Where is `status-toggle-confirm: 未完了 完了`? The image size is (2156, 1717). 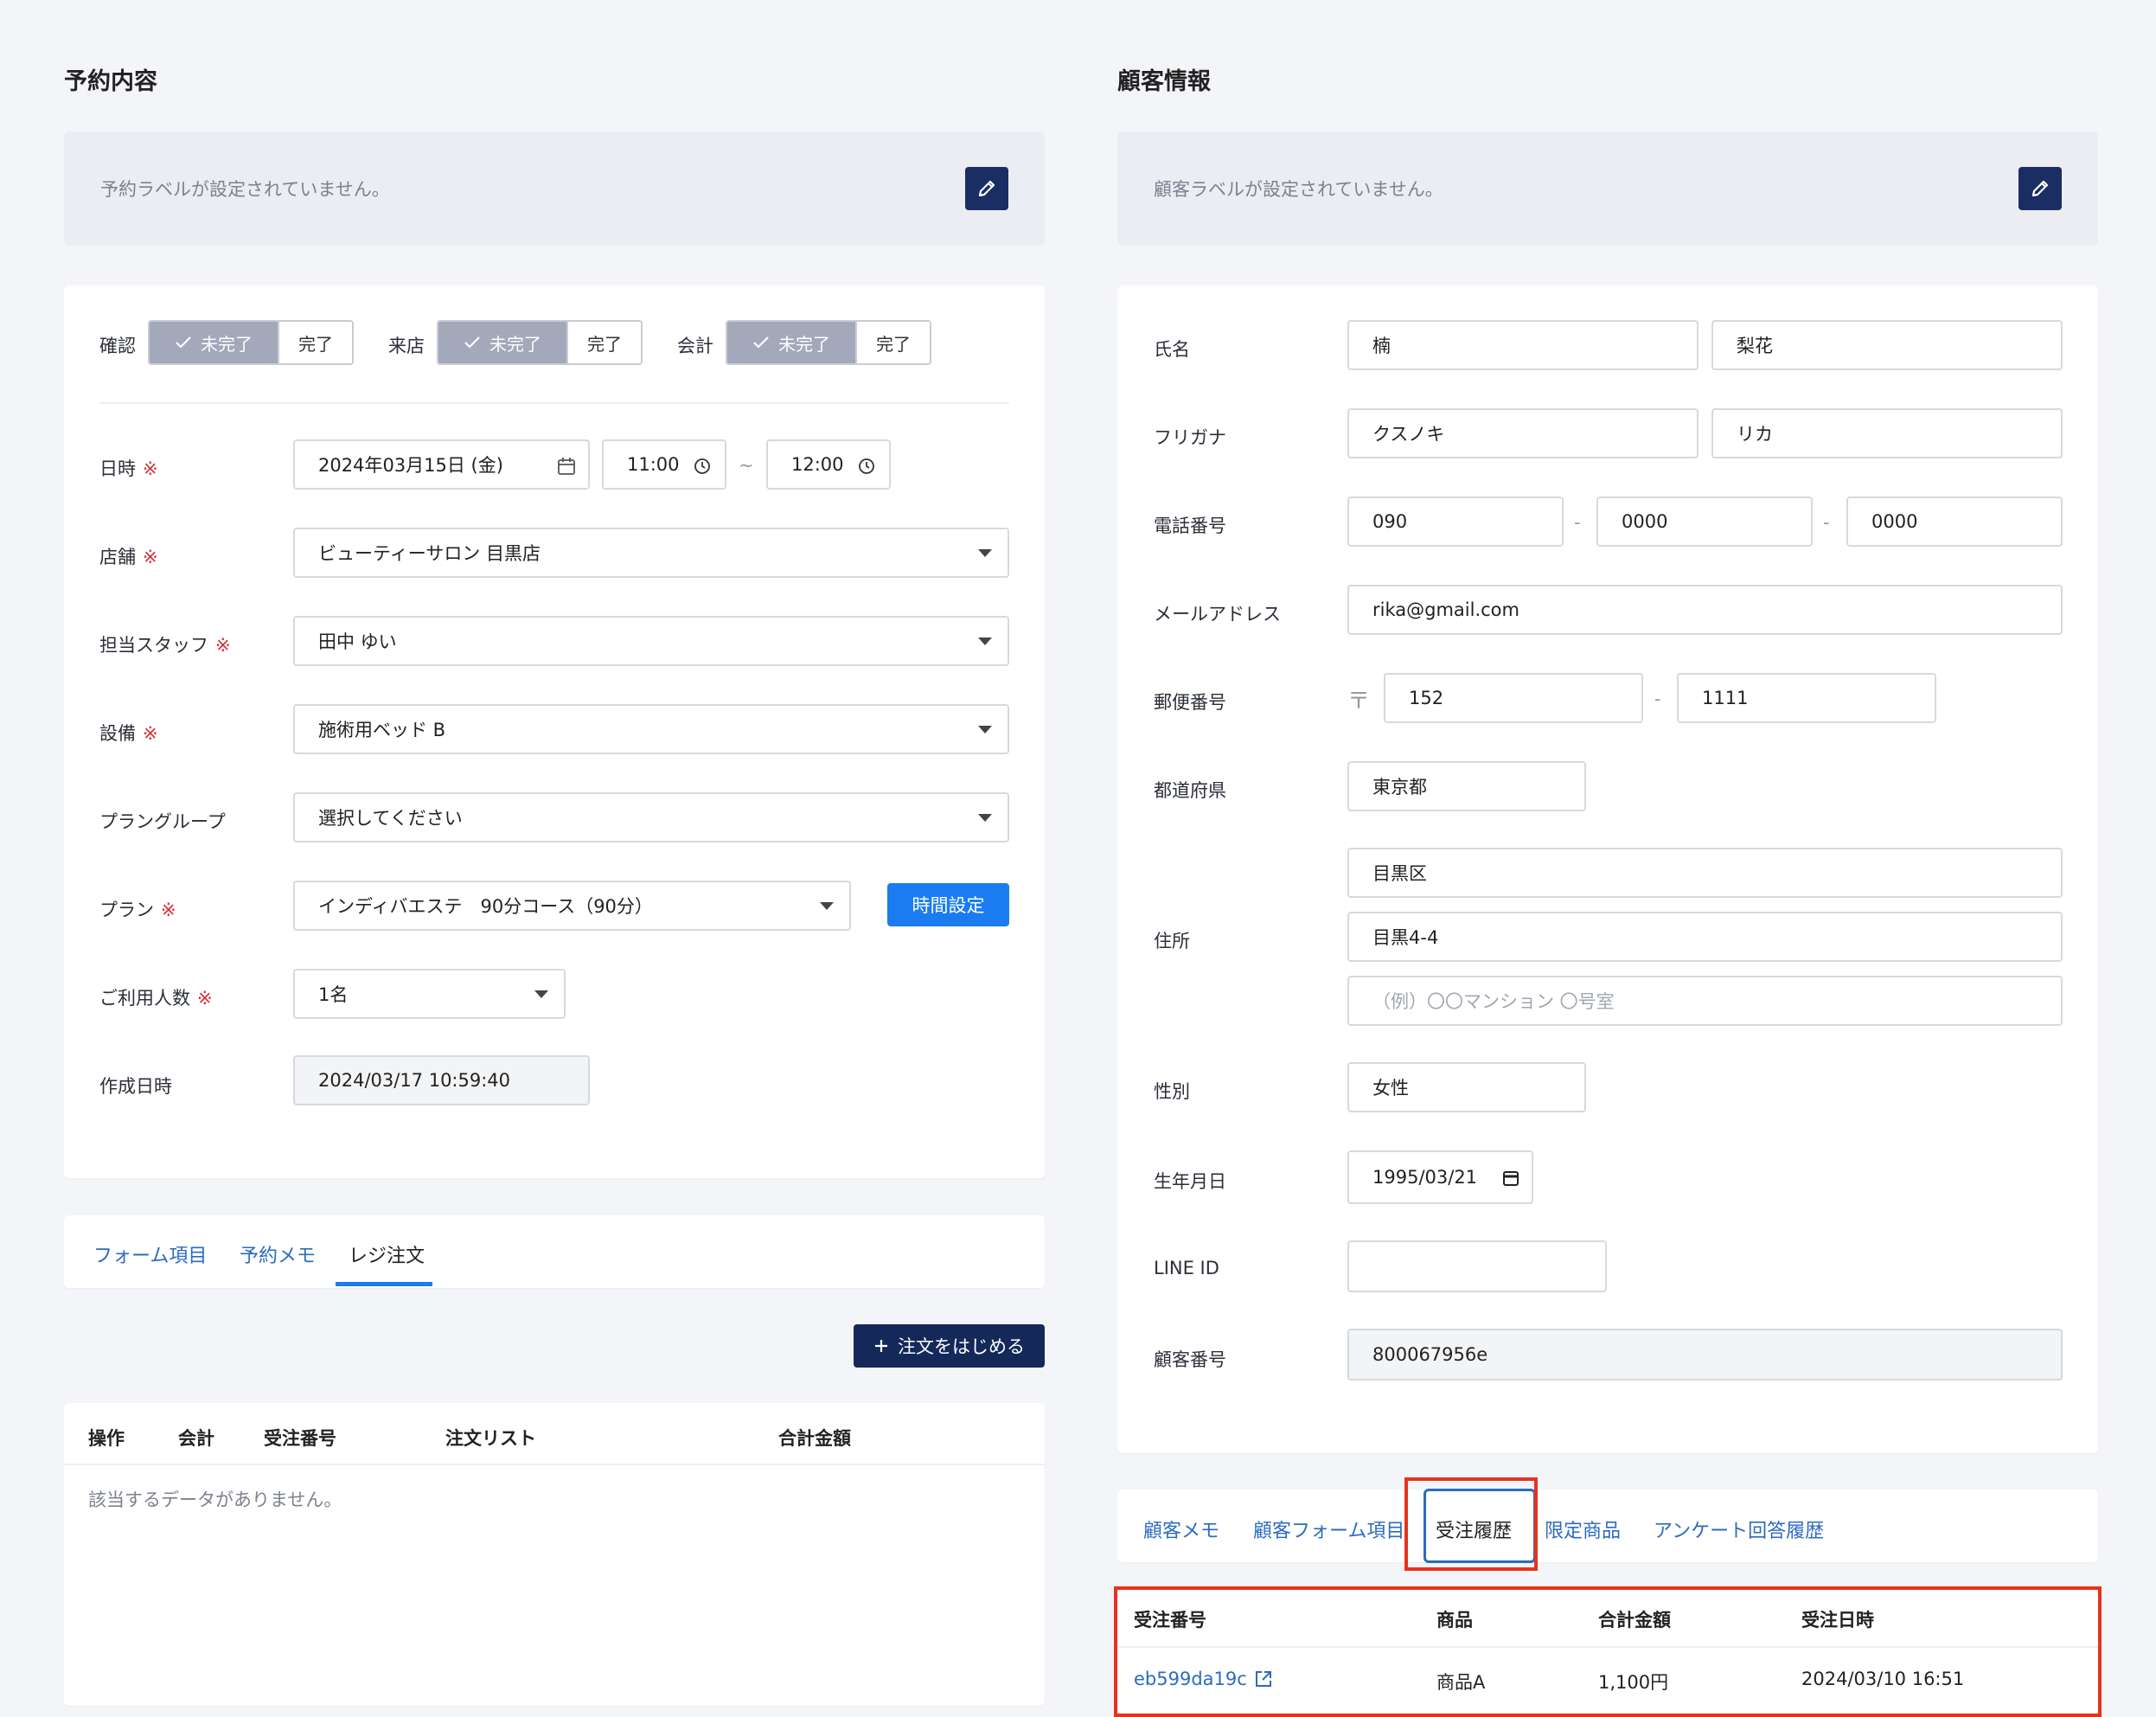 status-toggle-confirm: 未完了 完了 is located at coordinates (251, 342).